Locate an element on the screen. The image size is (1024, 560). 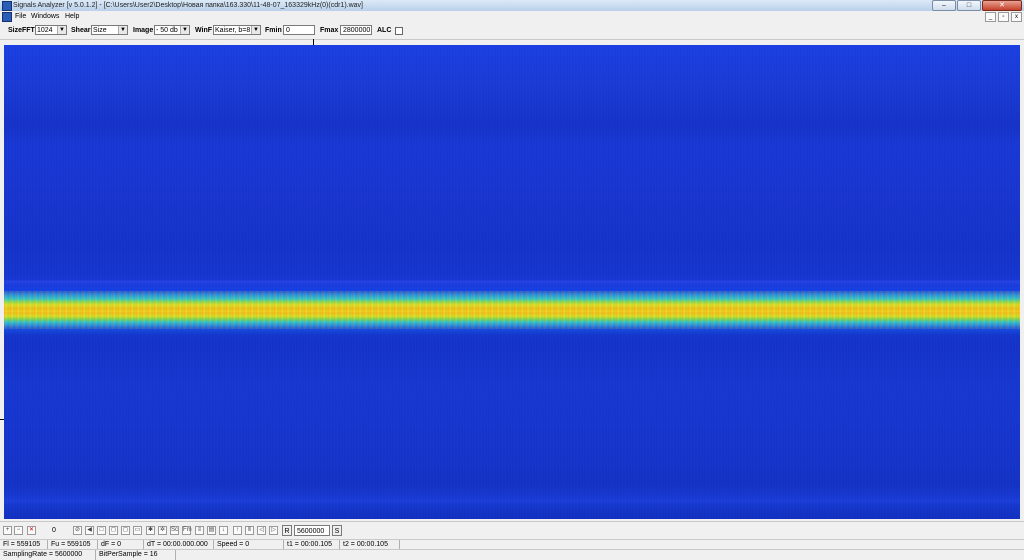
select-icon: ▭ is located at coordinates (137, 530).